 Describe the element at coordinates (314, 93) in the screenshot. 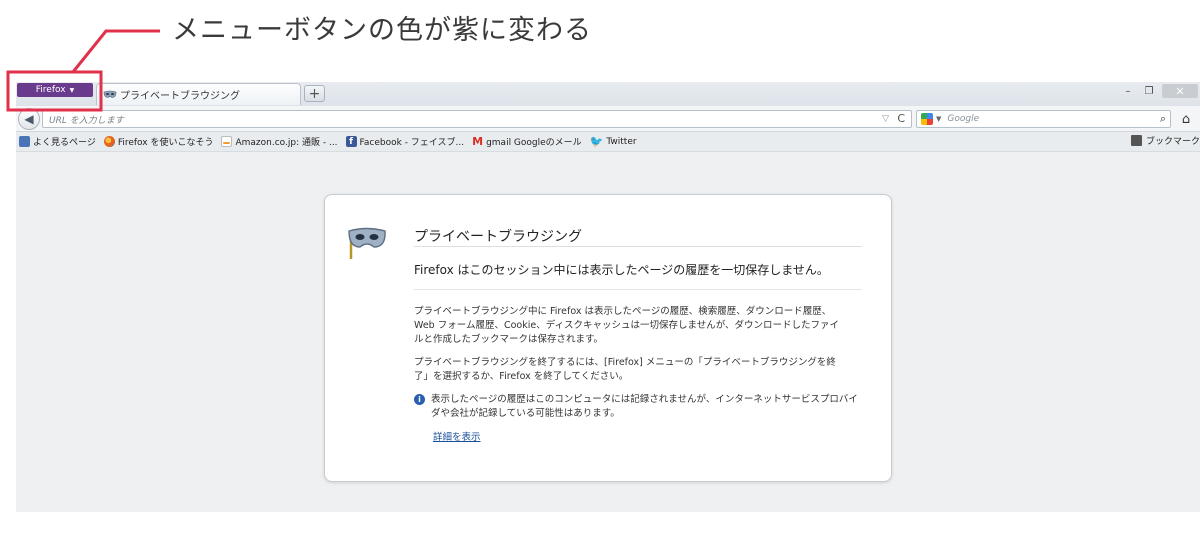

I see `new-tab-button: +` at that location.